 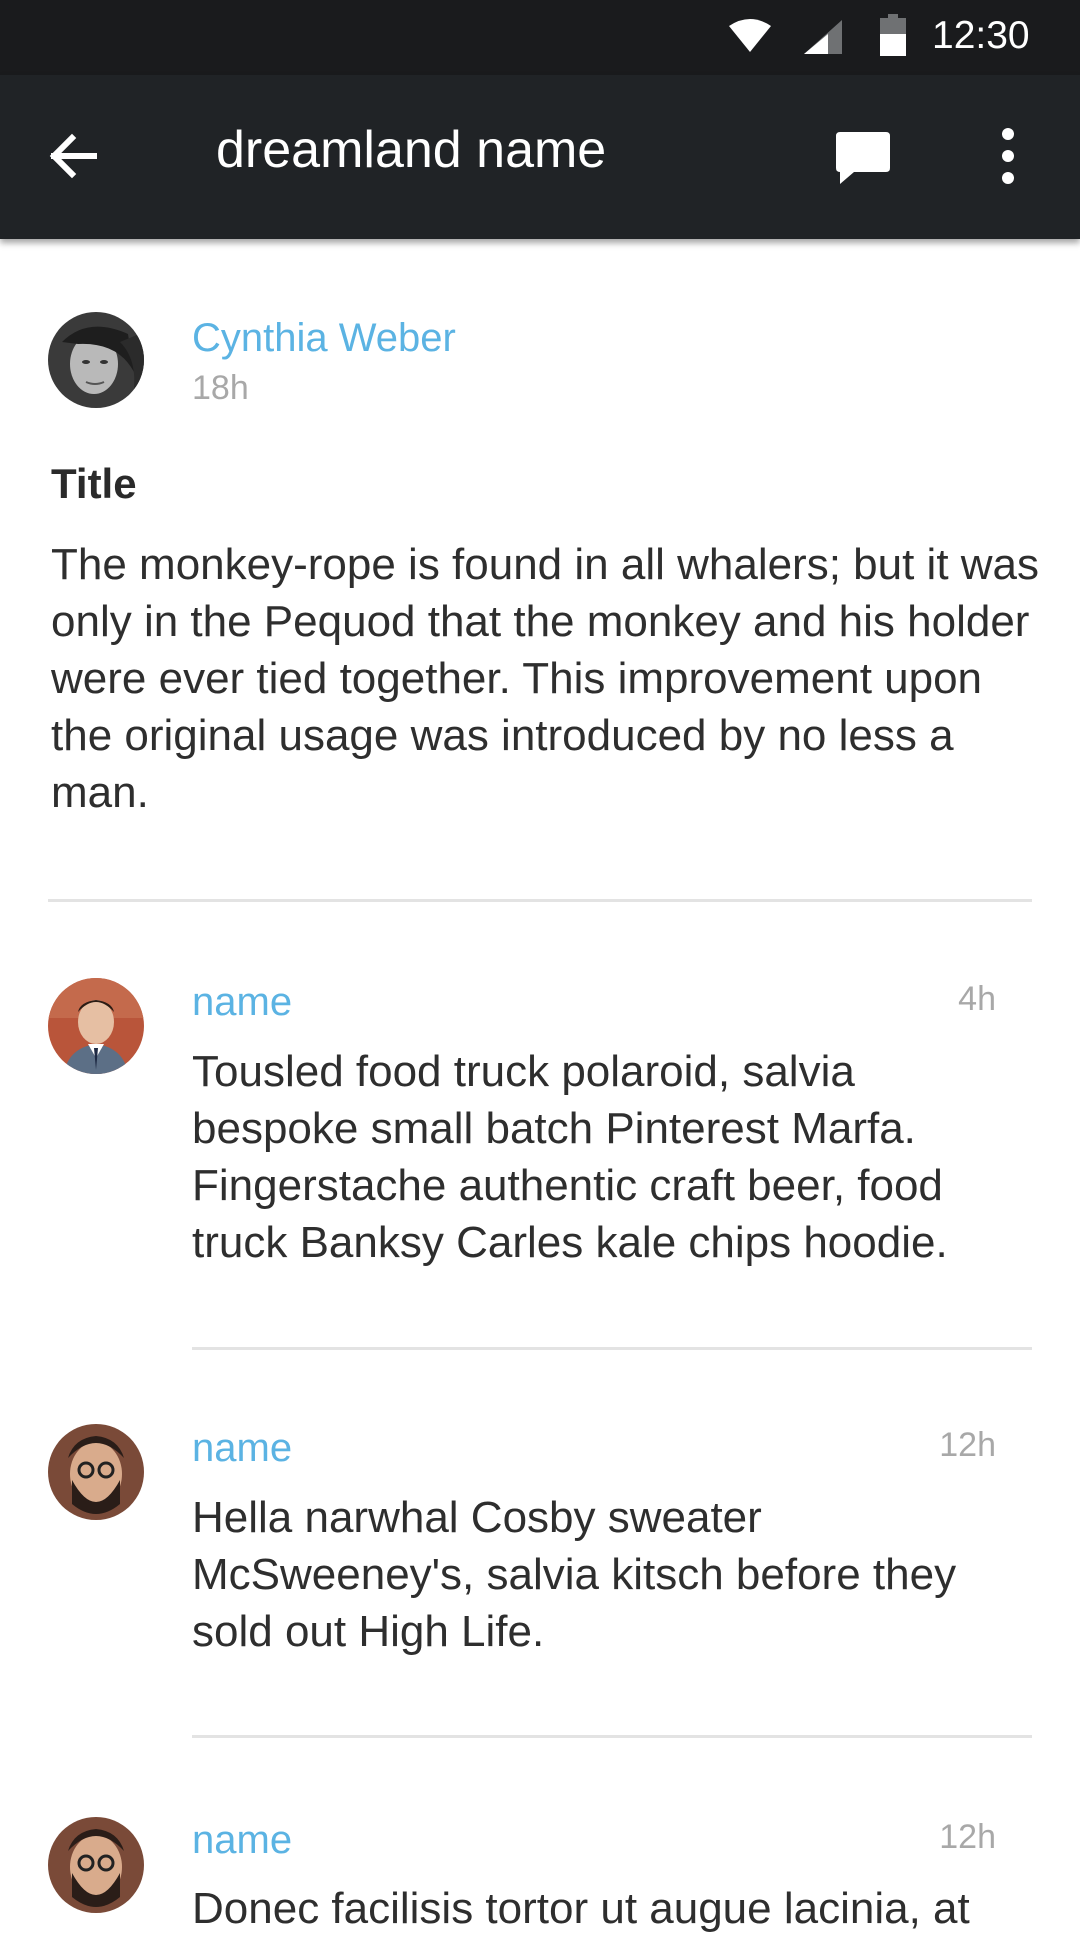 What do you see at coordinates (863, 158) in the screenshot?
I see `chat-icon` at bounding box center [863, 158].